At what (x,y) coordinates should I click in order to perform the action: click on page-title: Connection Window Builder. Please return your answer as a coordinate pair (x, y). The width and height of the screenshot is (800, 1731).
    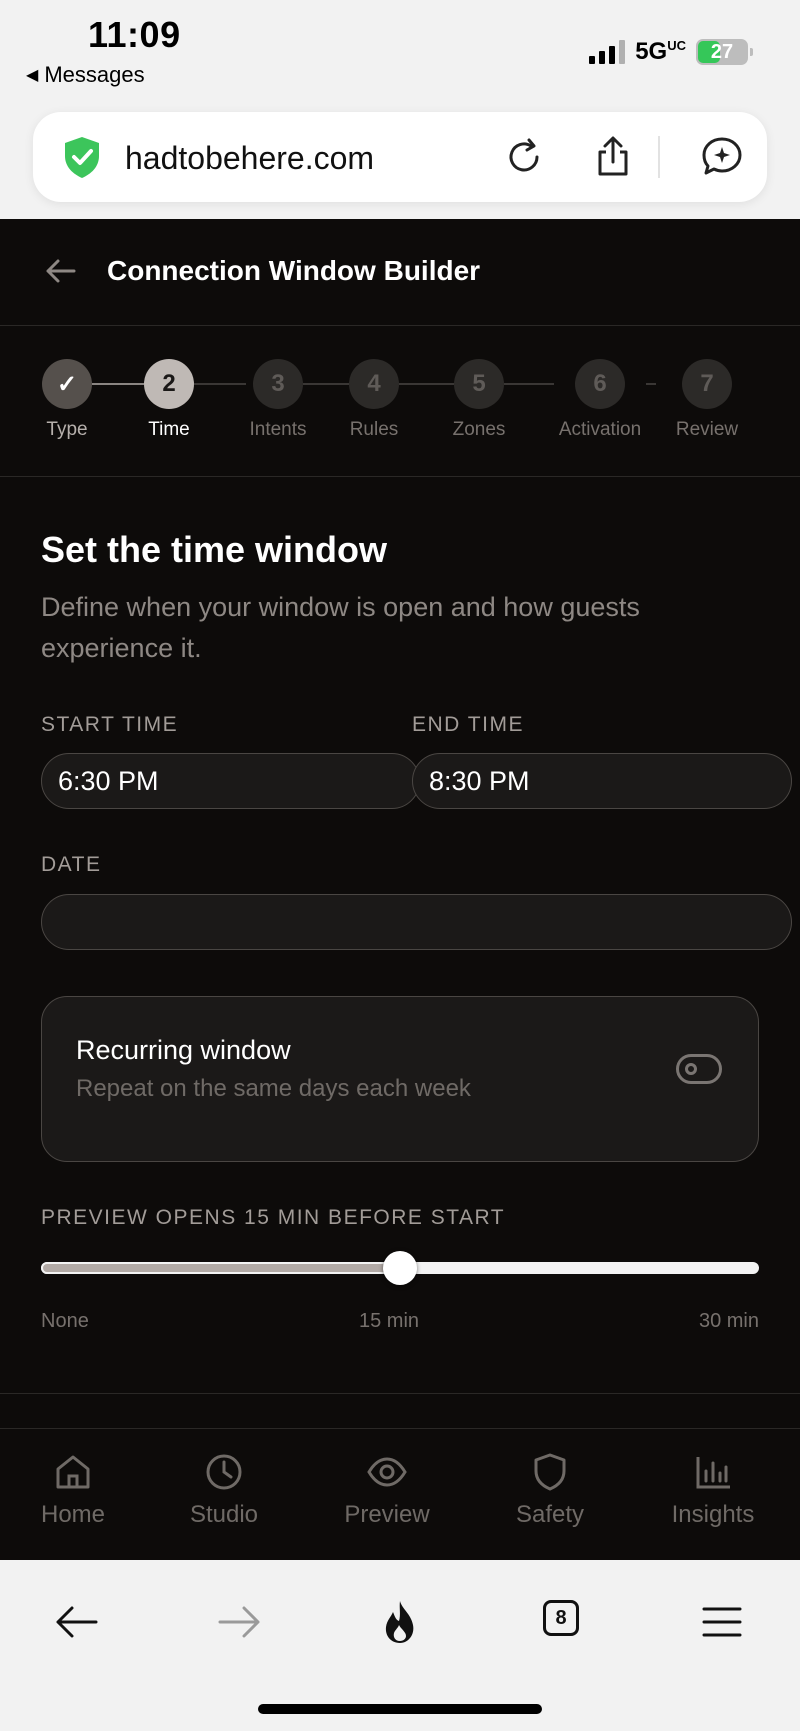
    Looking at the image, I should click on (294, 270).